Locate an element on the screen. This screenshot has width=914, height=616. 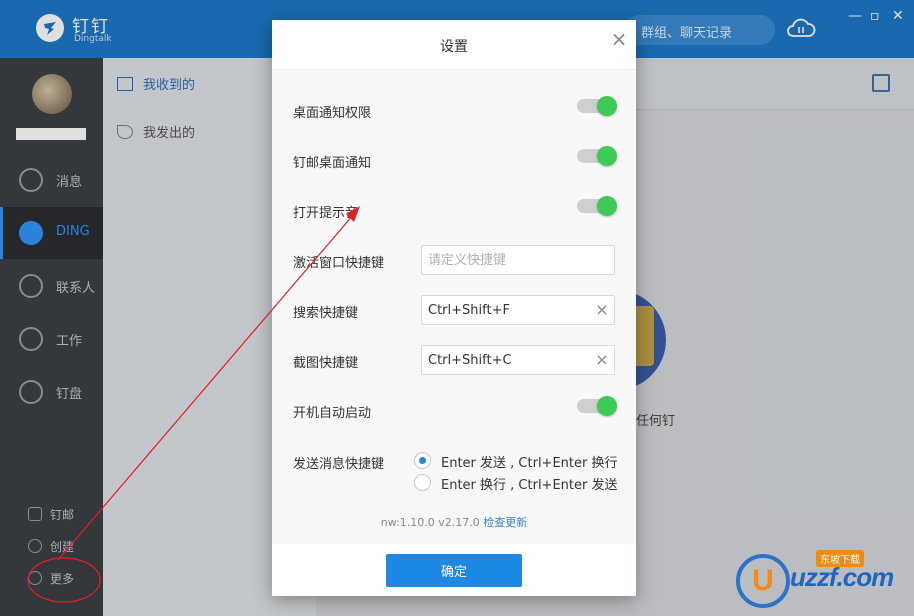
activate-shortcut-field is located at coordinates (518, 260).